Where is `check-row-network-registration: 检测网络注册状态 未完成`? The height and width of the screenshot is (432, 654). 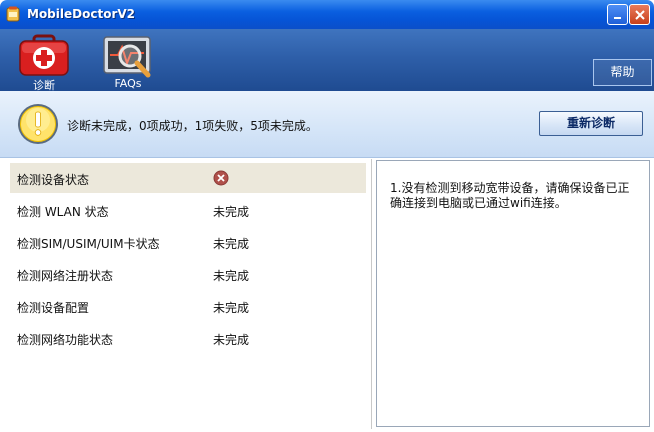 check-row-network-registration: 检测网络注册状态 未完成 is located at coordinates (188, 274).